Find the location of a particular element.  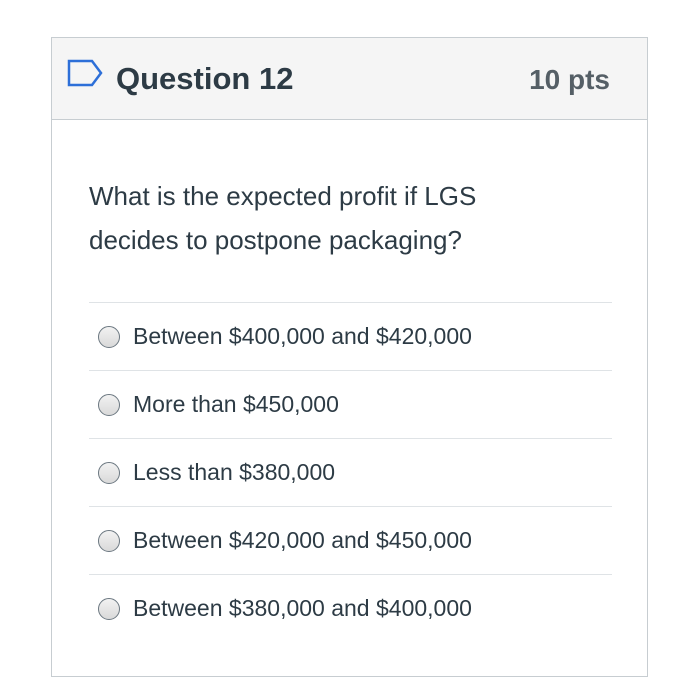

answer-option: Between $400,000 and $420,000 is located at coordinates (350, 336).